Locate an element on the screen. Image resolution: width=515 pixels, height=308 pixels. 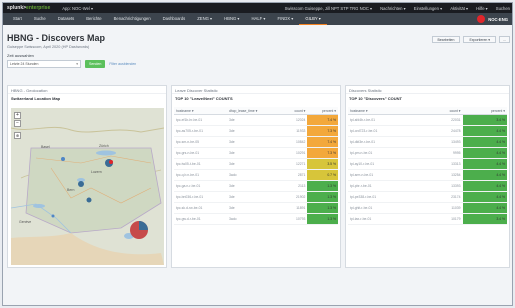
table-row: tpl-pbr-r-be-01 13393 4.4 % is located at coordinates (427, 186).